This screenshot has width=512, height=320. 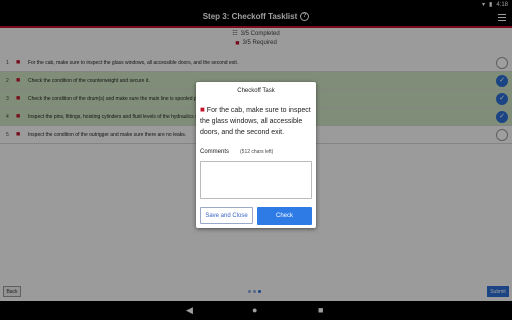 I want to click on comments-input, so click(x=256, y=180).